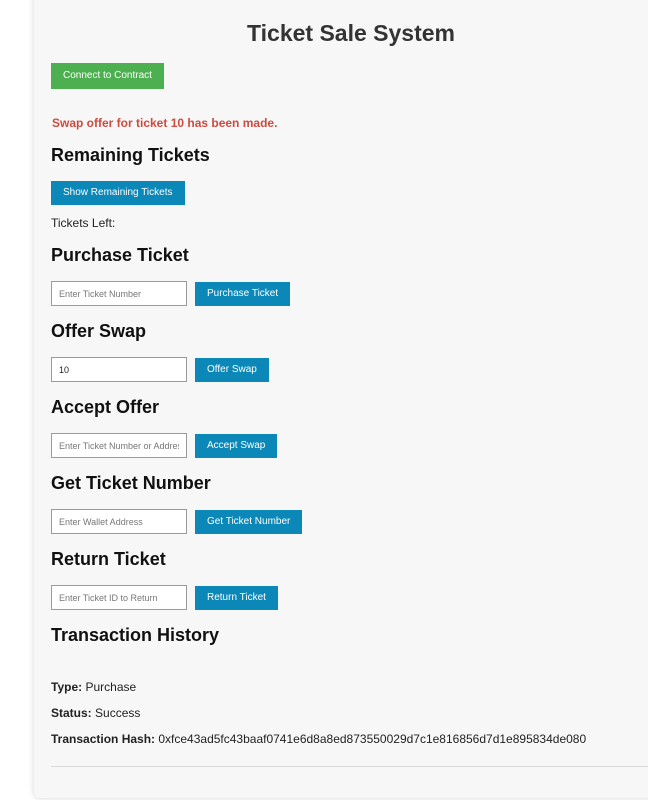  I want to click on accept-swap-button: Accept Swap, so click(236, 446).